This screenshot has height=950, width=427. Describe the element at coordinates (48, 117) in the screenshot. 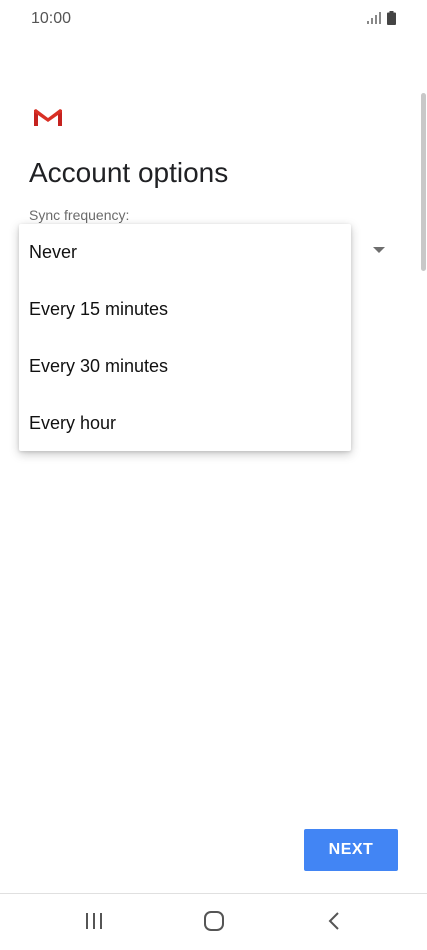

I see `gmail-logo-icon` at that location.